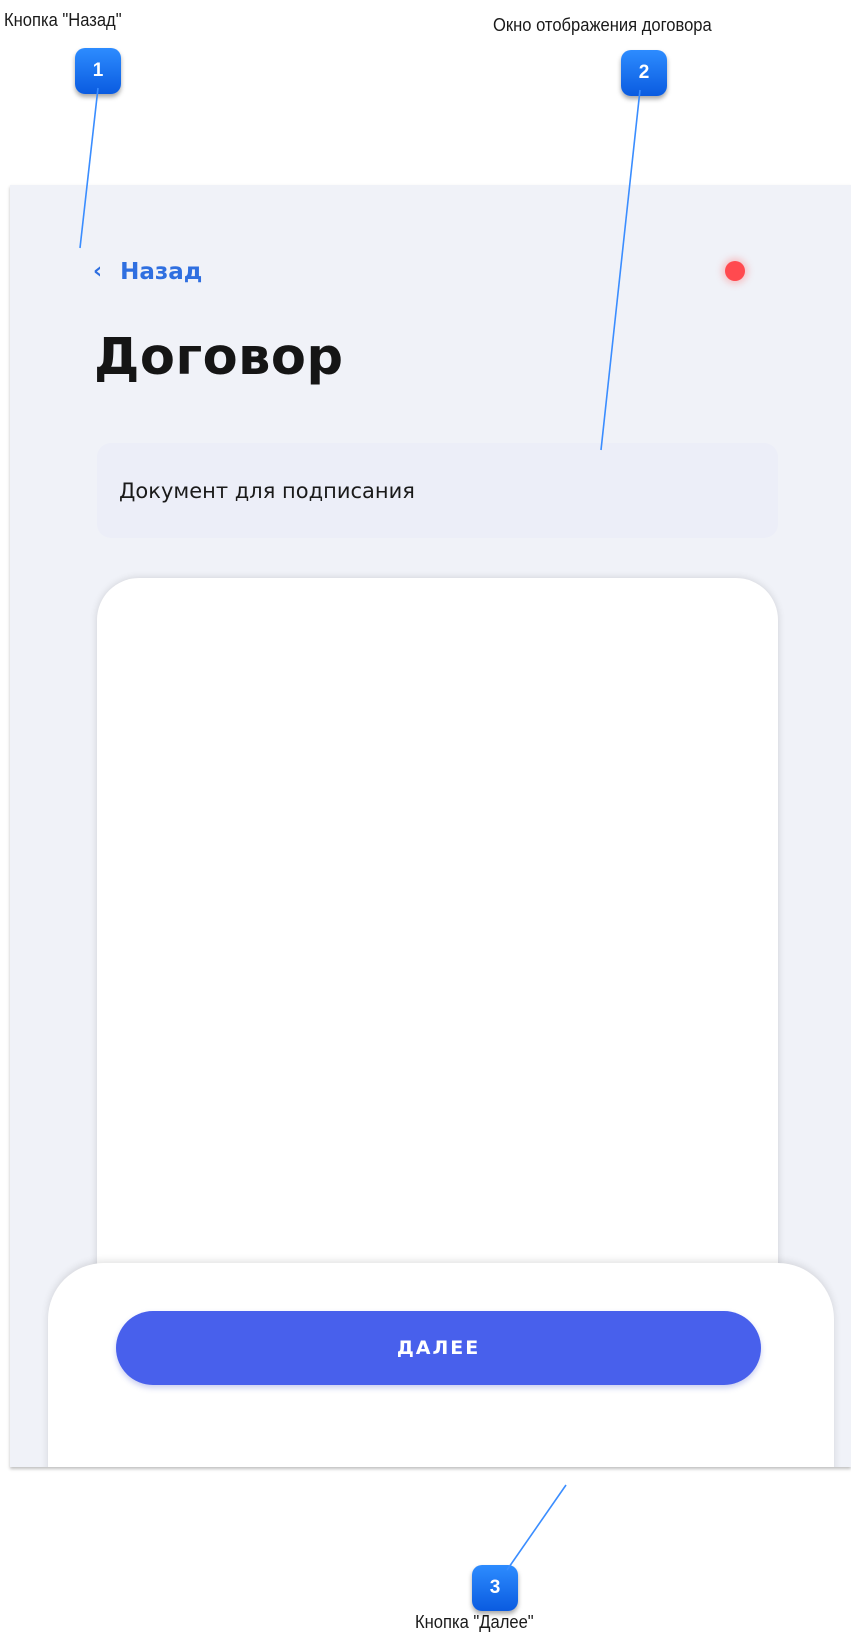  What do you see at coordinates (161, 272) in the screenshot?
I see `back-button-label: Назад` at bounding box center [161, 272].